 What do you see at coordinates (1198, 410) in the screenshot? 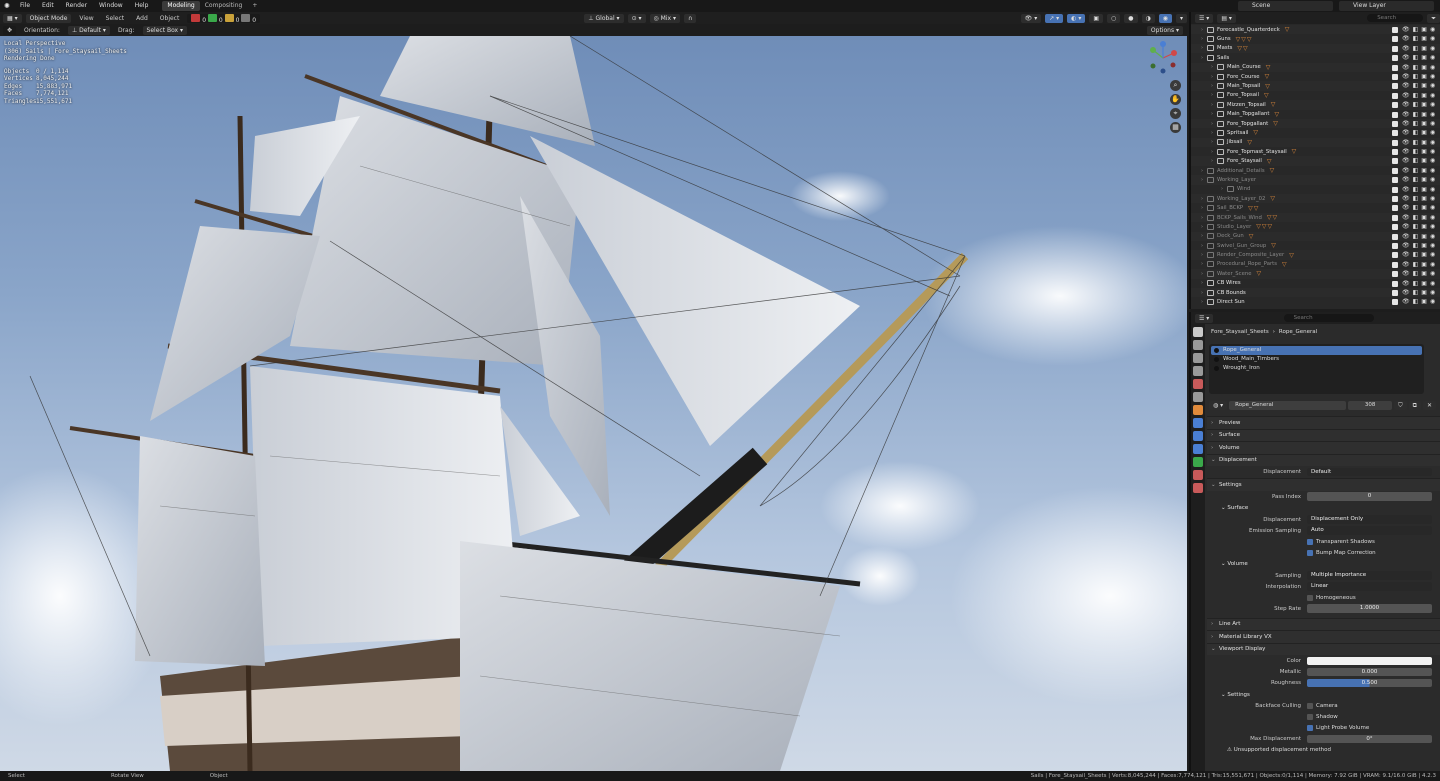
I see `object-tab-icon` at bounding box center [1198, 410].